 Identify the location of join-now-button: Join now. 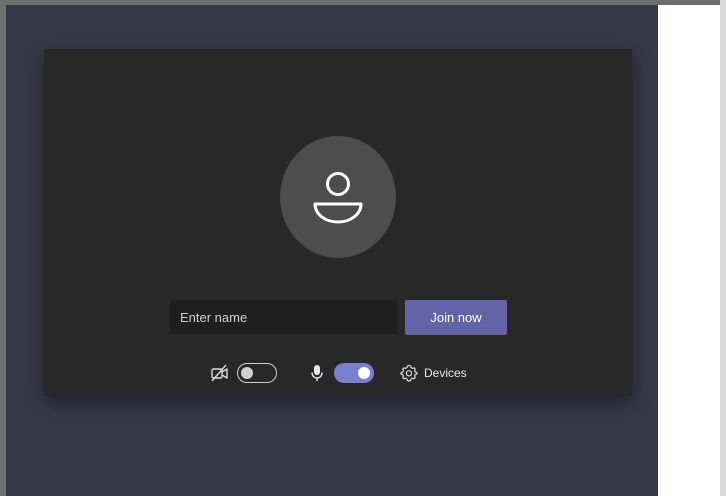
(456, 317).